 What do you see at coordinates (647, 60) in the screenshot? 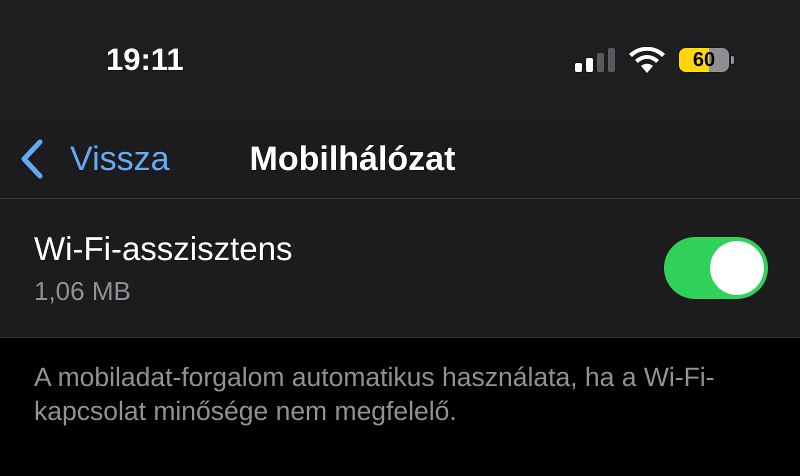
I see `wifi-icon` at bounding box center [647, 60].